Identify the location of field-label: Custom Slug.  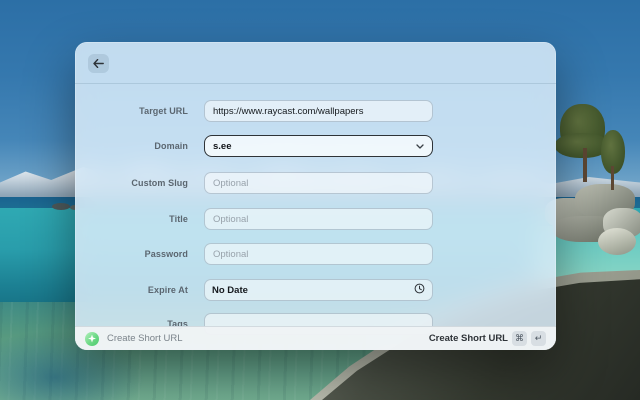
(159, 183).